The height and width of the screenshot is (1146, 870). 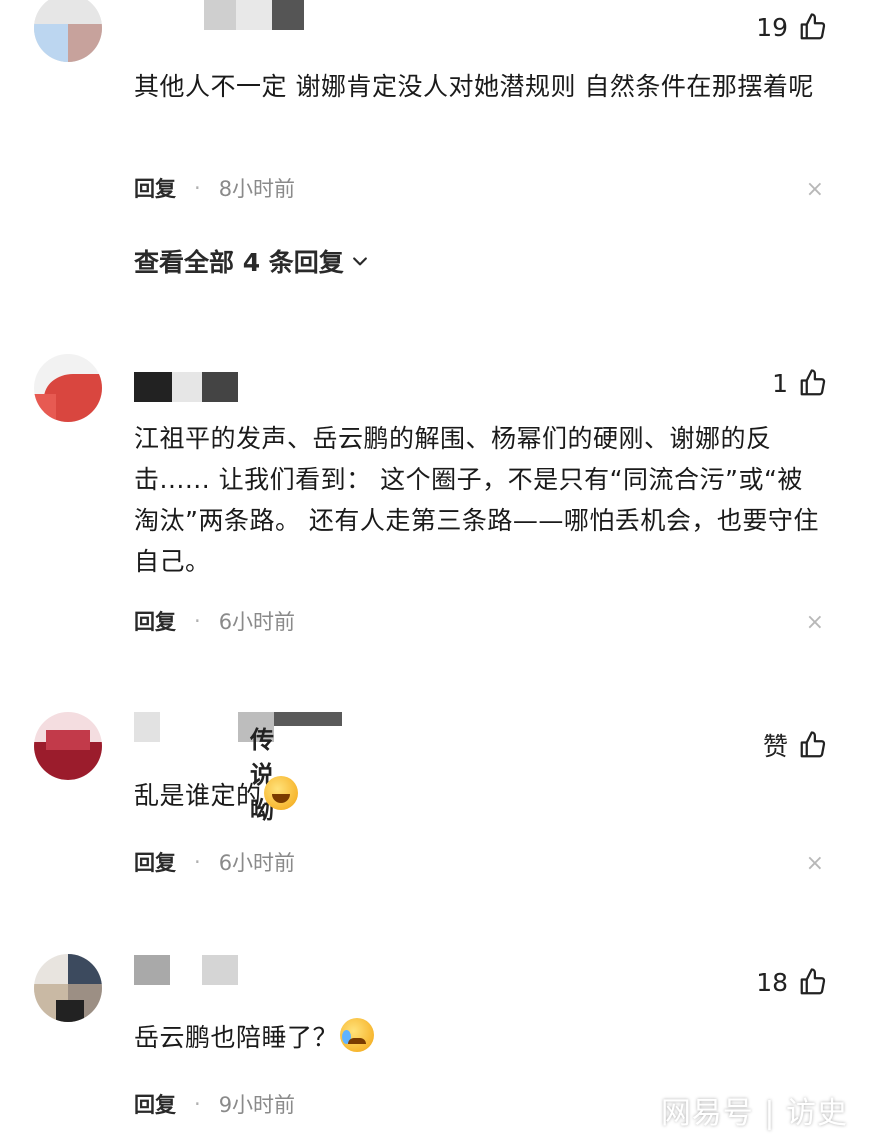 I want to click on like-button: 1, so click(x=800, y=383).